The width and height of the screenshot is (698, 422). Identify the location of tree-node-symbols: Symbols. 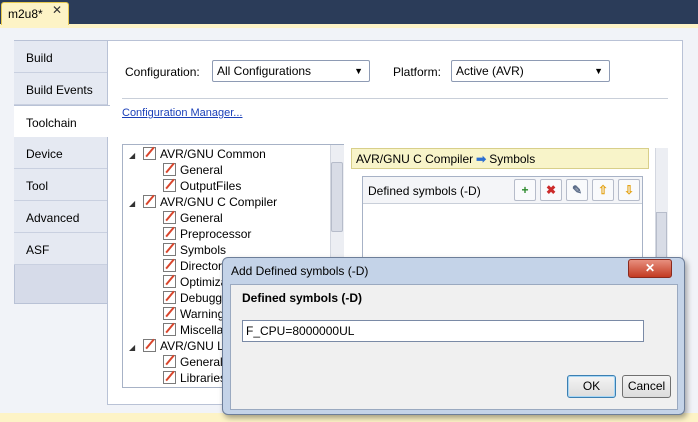
(194, 251).